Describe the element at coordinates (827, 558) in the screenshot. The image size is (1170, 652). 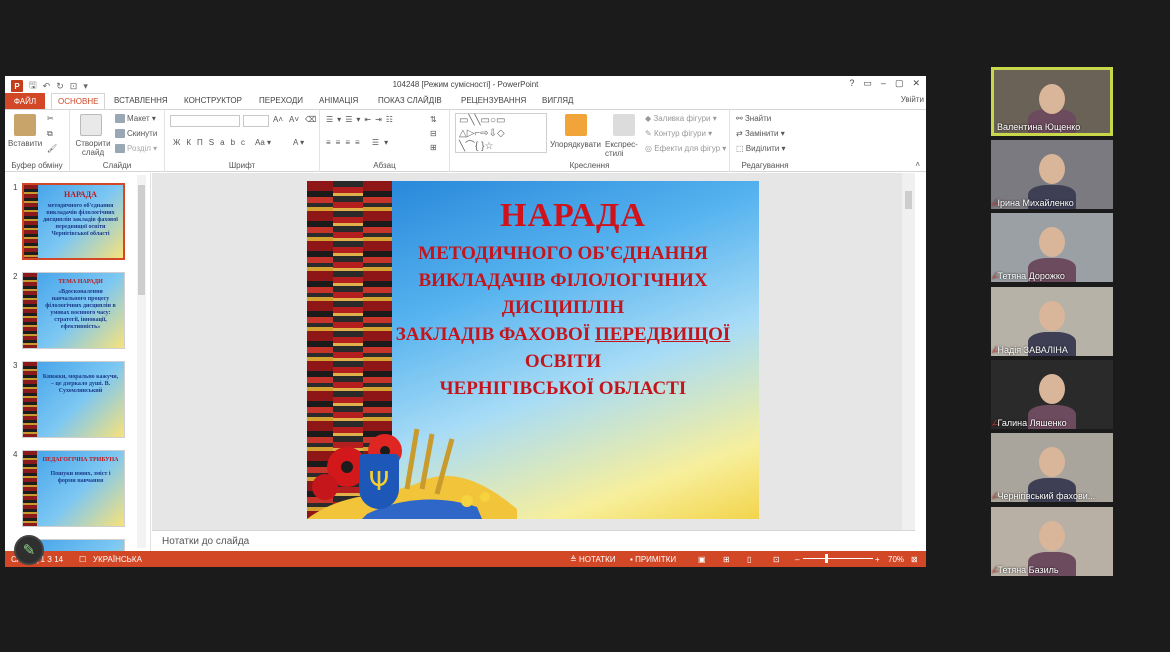
I see `zoom-slider-knob` at that location.